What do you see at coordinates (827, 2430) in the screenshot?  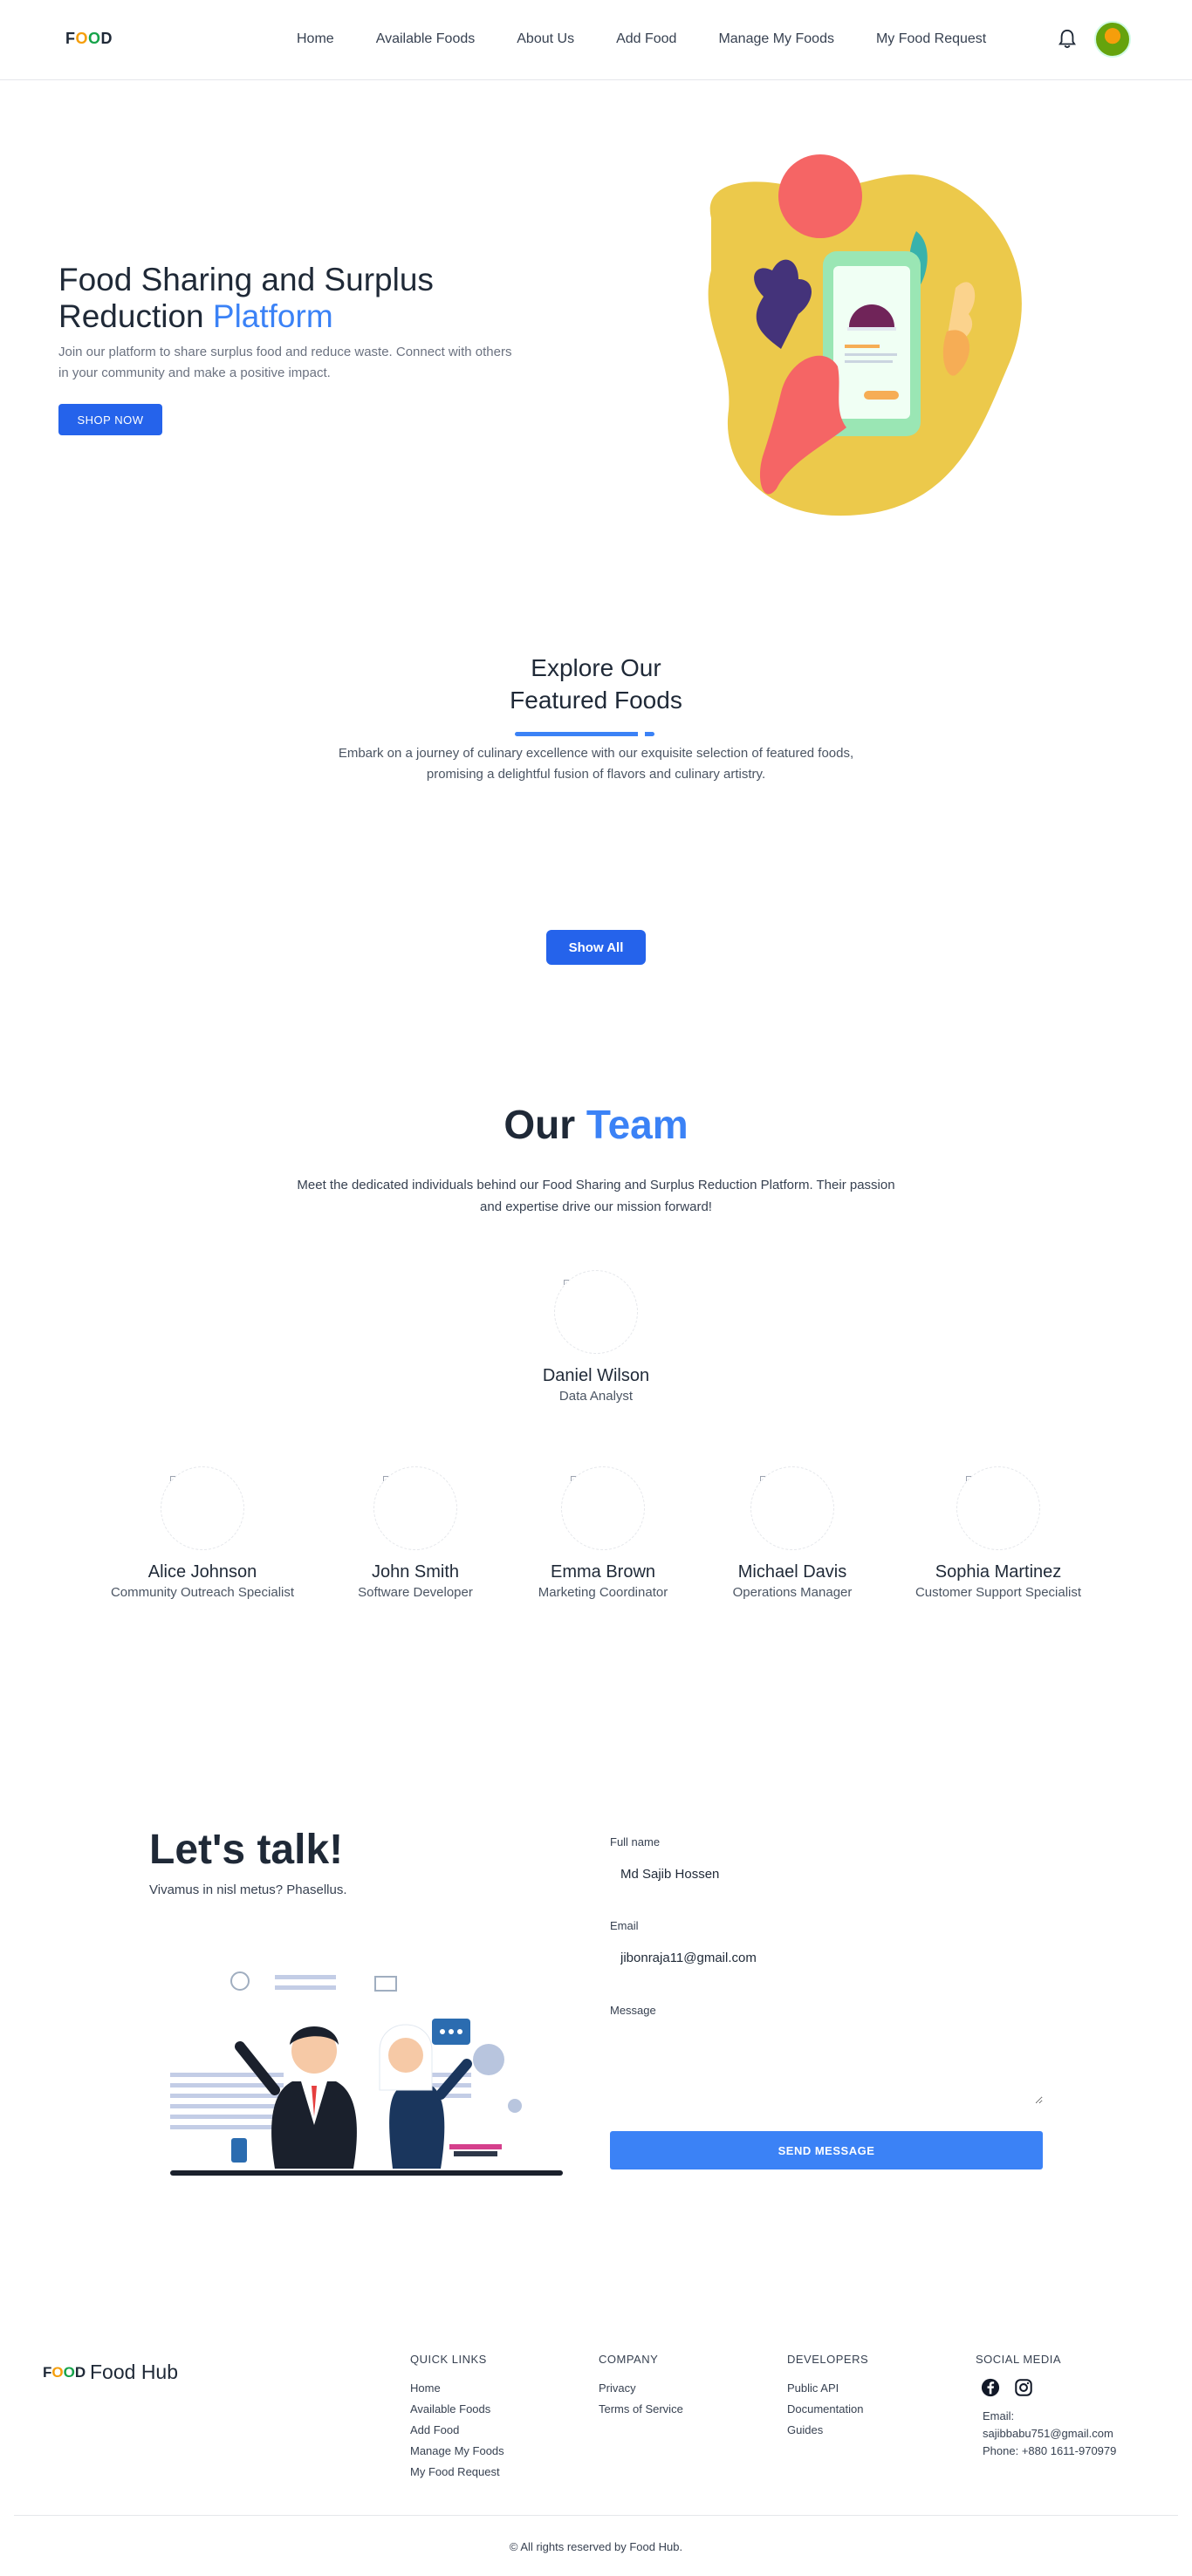 I see `footer-link-guides: Guides` at bounding box center [827, 2430].